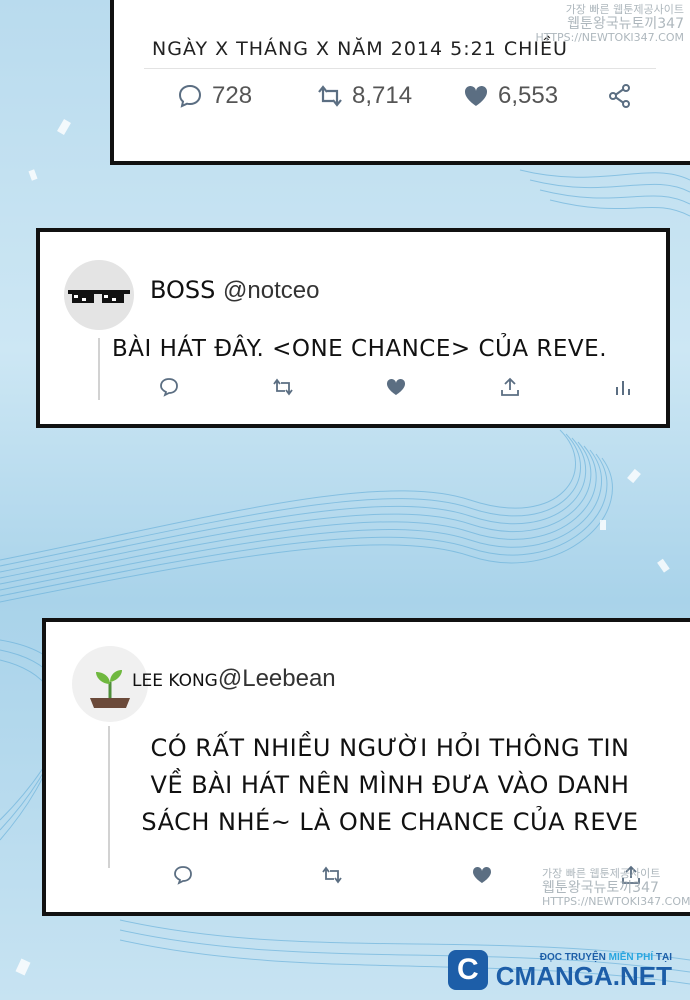 This screenshot has width=690, height=1000. I want to click on tweet-date: NGÀY X THÁNG X NĂM 2014 5:21 CHIỀU, so click(360, 49).